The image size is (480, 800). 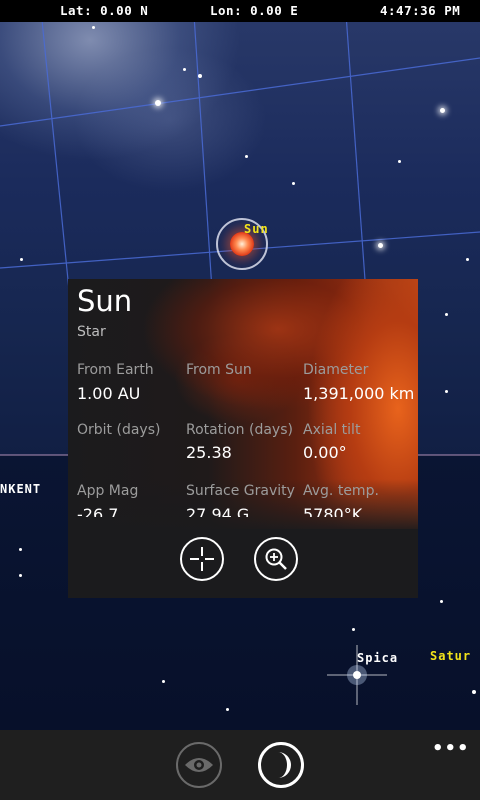 I want to click on prop-label-avg-temp: Avg. temp., so click(x=341, y=491).